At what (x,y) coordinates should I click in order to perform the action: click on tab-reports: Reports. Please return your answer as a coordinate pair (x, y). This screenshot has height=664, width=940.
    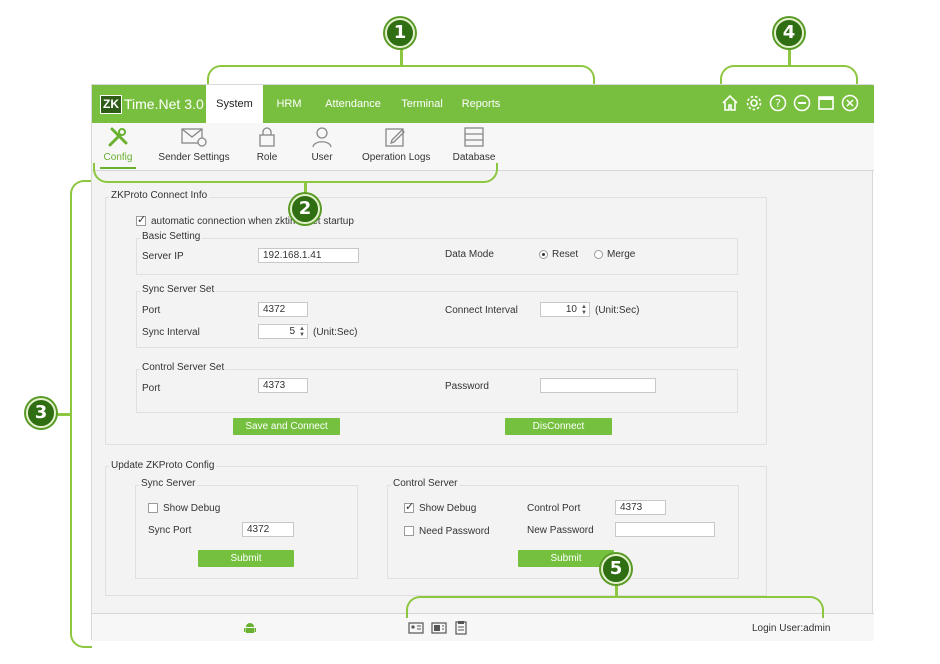
    Looking at the image, I should click on (481, 104).